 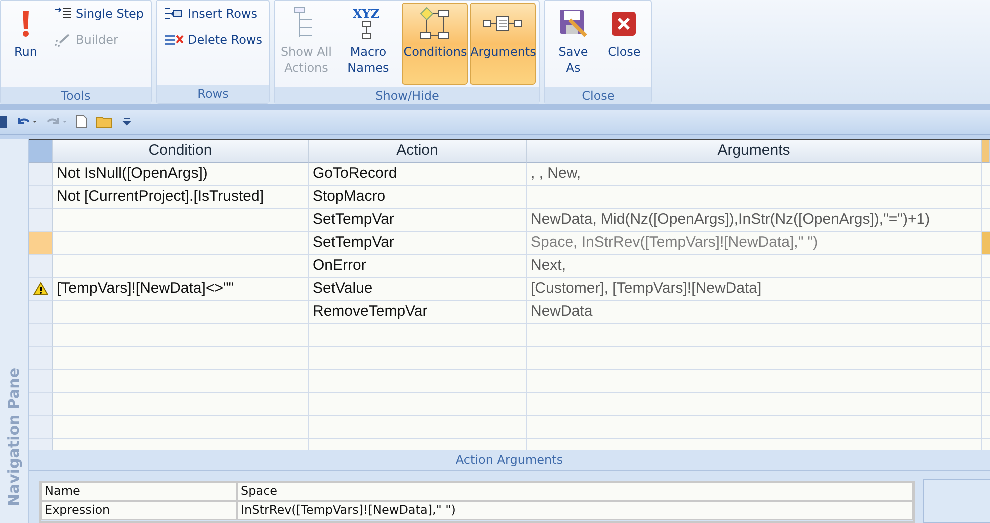 I want to click on ribbon-button: Save As, so click(x=573, y=44).